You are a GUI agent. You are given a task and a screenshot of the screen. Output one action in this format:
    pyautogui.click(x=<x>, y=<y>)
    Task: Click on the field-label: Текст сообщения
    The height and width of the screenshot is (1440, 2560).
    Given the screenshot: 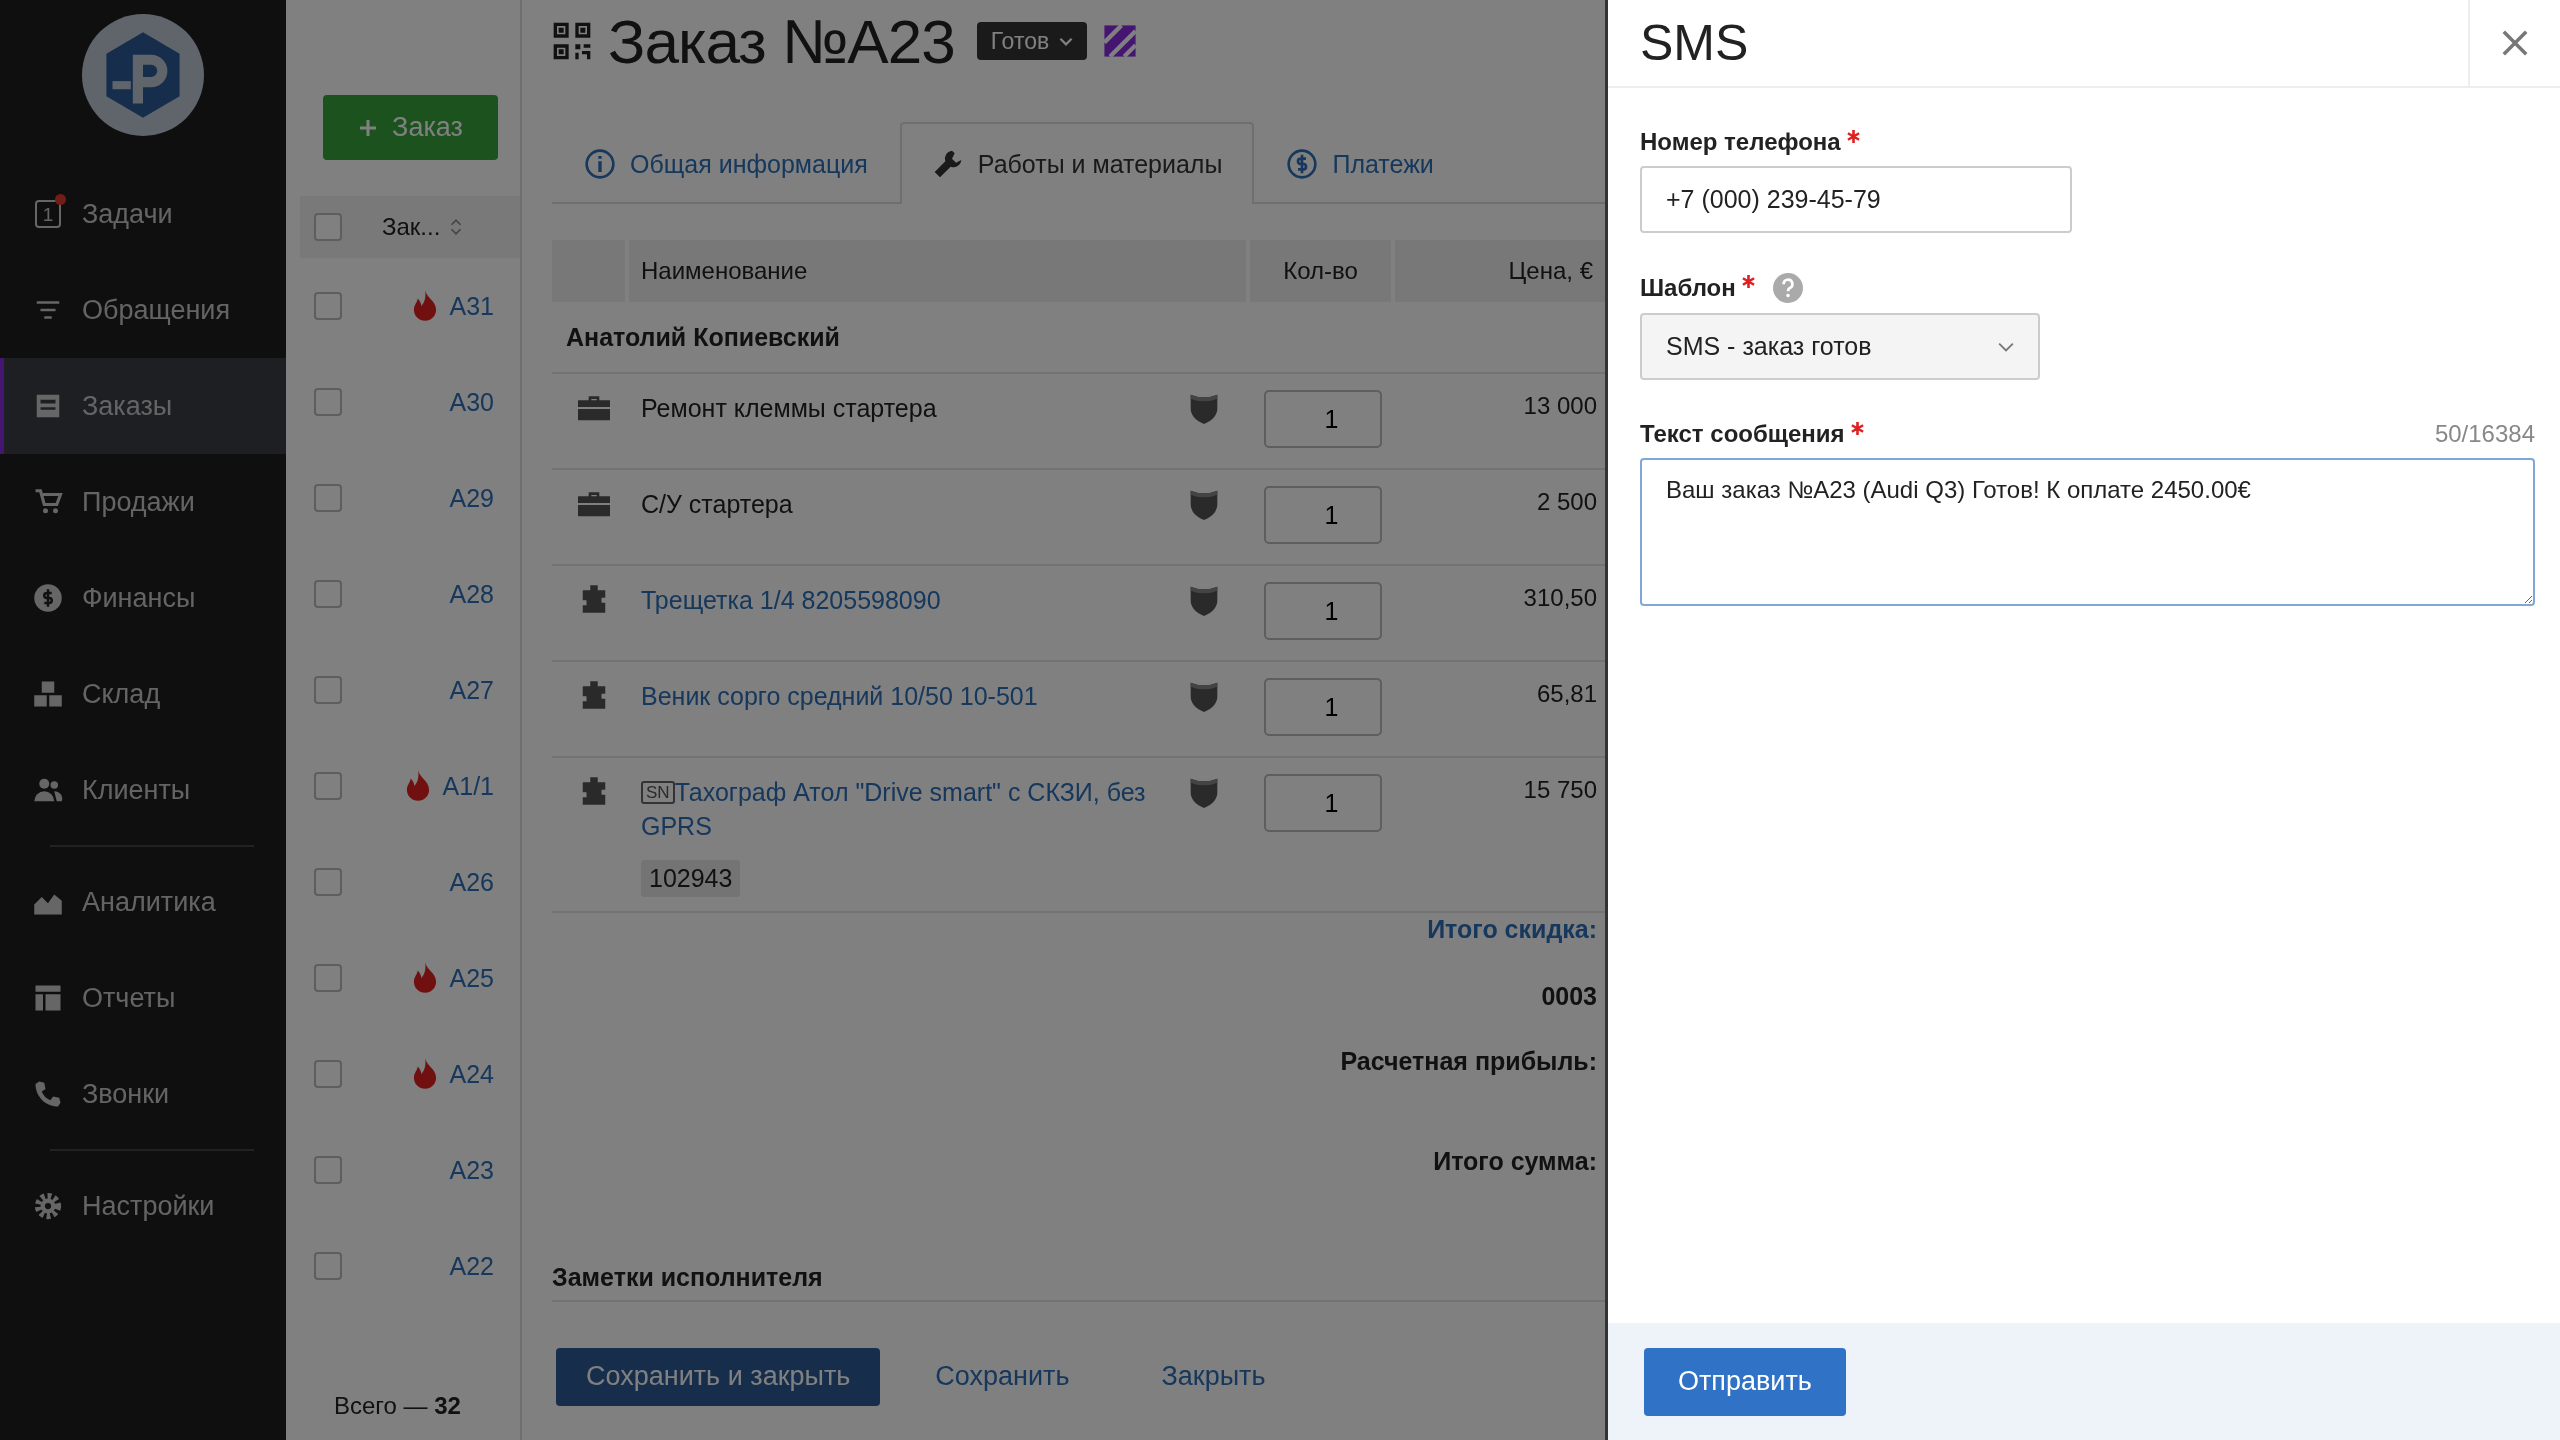 What is the action you would take?
    pyautogui.click(x=1742, y=434)
    